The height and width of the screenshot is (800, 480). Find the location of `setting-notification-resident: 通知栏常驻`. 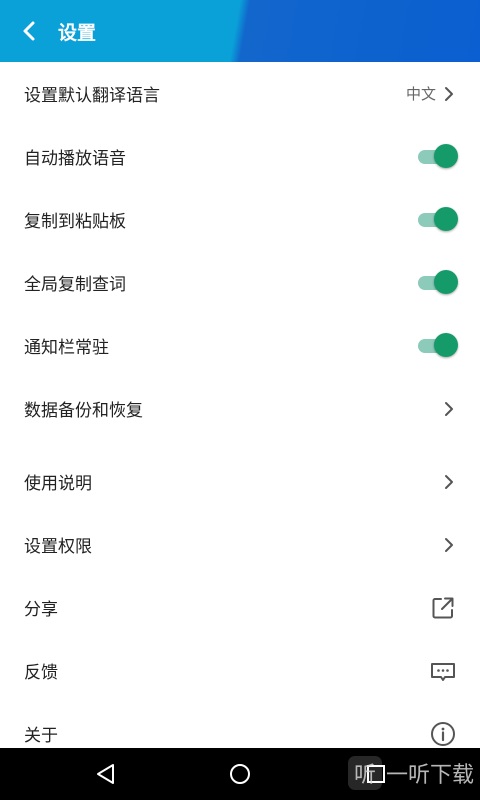

setting-notification-resident: 通知栏常驻 is located at coordinates (240, 345).